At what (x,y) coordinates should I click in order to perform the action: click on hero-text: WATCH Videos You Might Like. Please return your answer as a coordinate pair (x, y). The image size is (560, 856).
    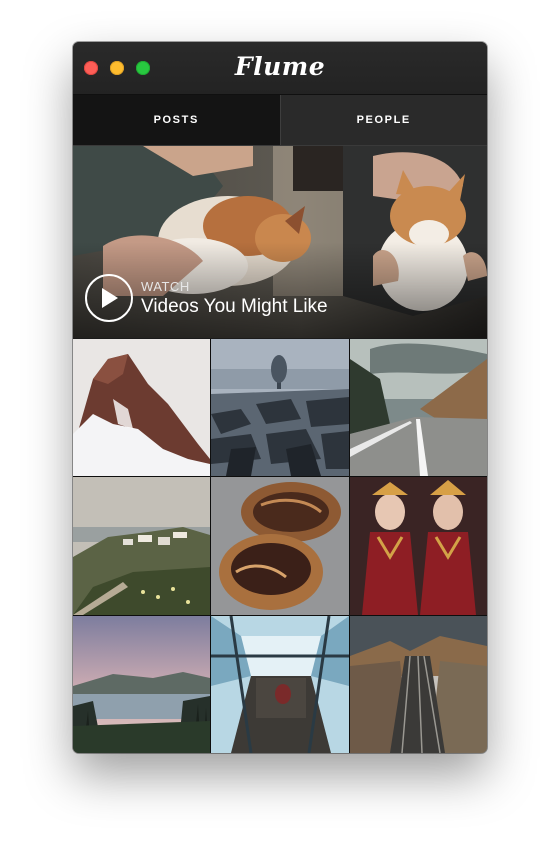
    Looking at the image, I should click on (234, 298).